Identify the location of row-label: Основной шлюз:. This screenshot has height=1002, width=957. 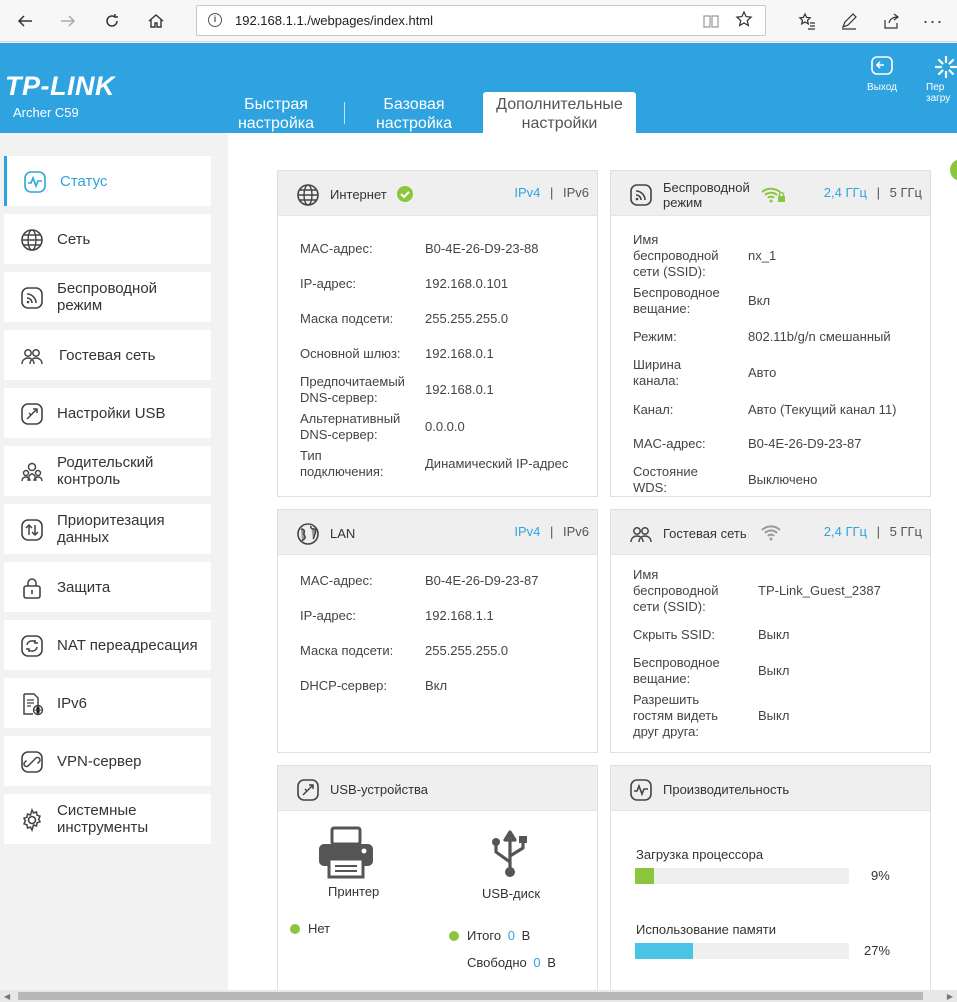
(350, 353).